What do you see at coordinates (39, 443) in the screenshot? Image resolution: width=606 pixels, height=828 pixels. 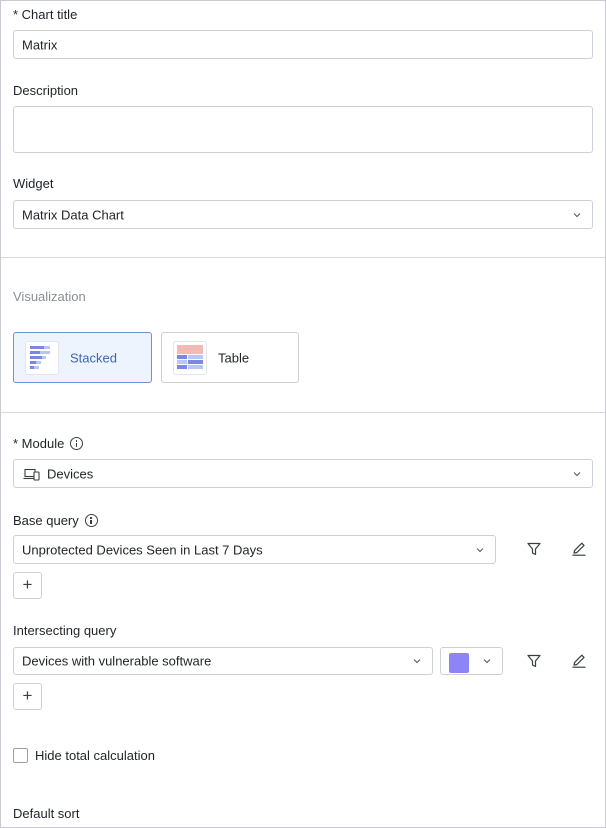 I see `module-label: * Module` at bounding box center [39, 443].